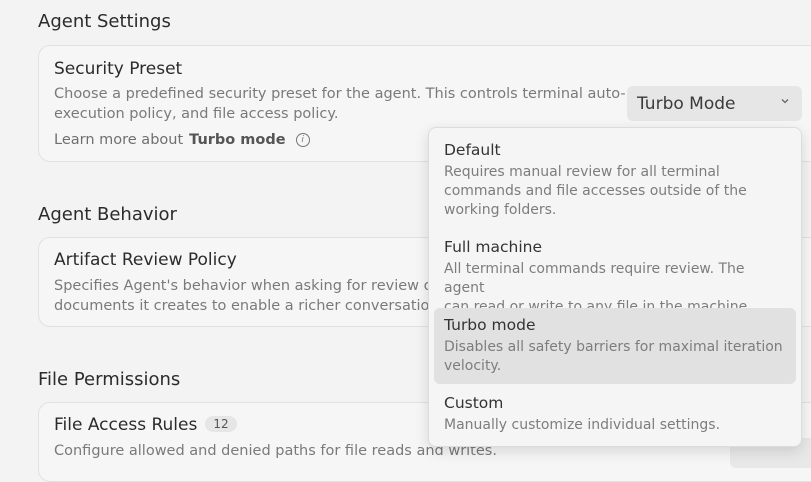 This screenshot has width=811, height=482. I want to click on section-title-agent-settings: Agent Settings, so click(104, 21).